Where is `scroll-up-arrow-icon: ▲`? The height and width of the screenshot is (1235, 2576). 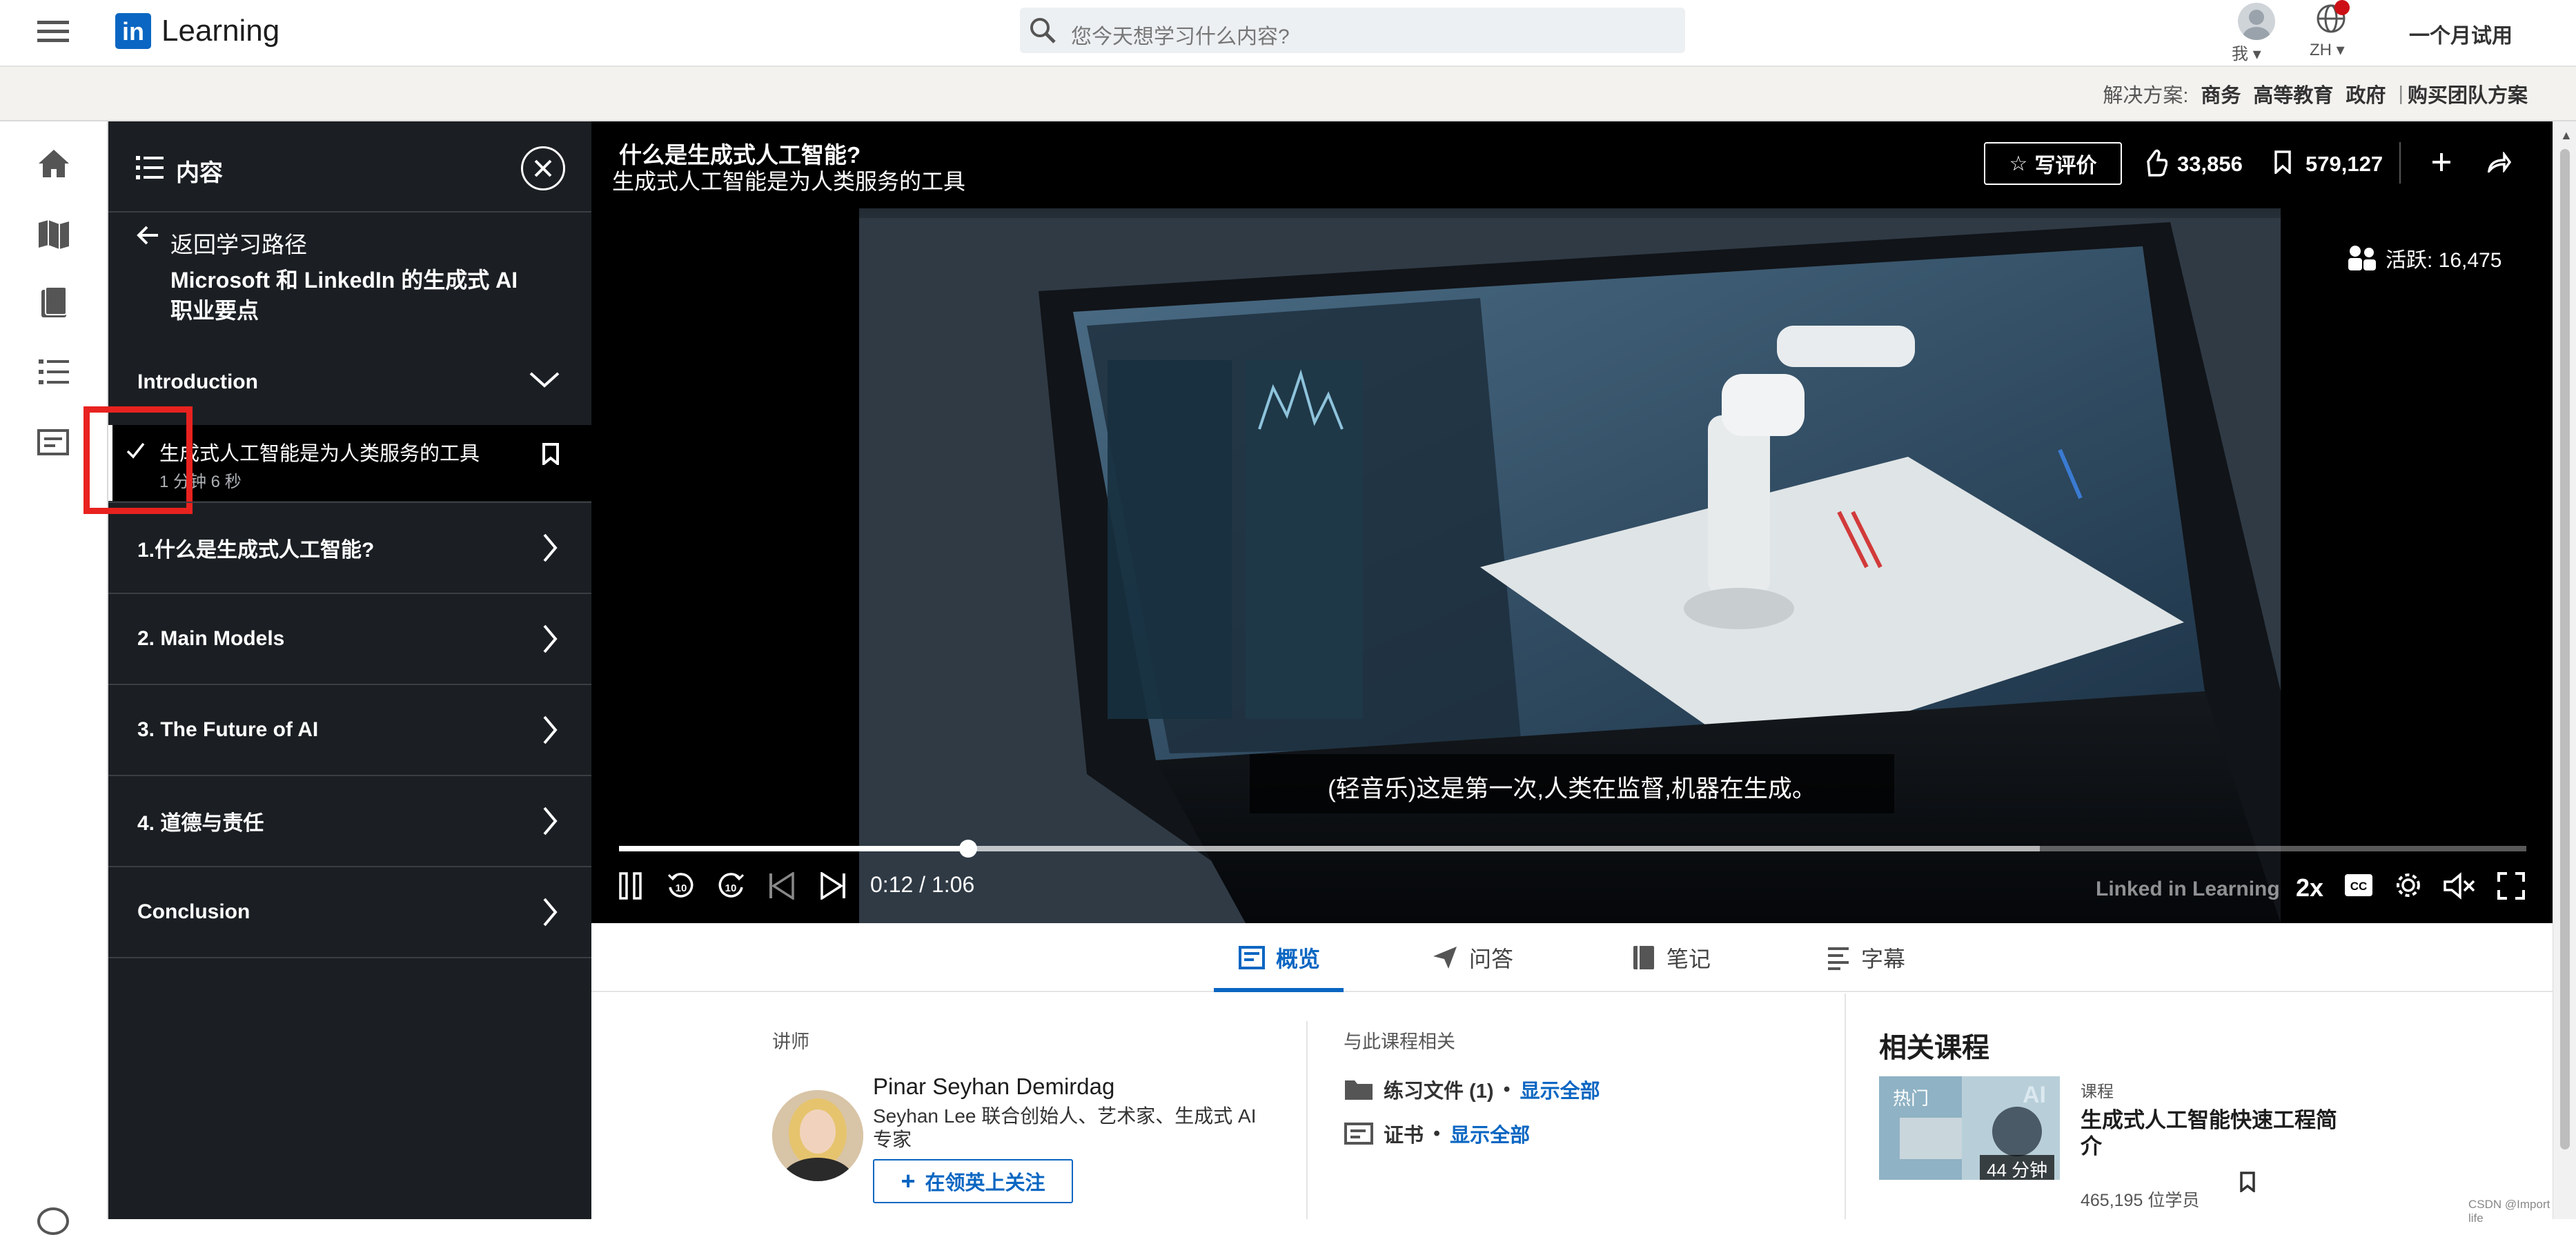 scroll-up-arrow-icon: ▲ is located at coordinates (2566, 135).